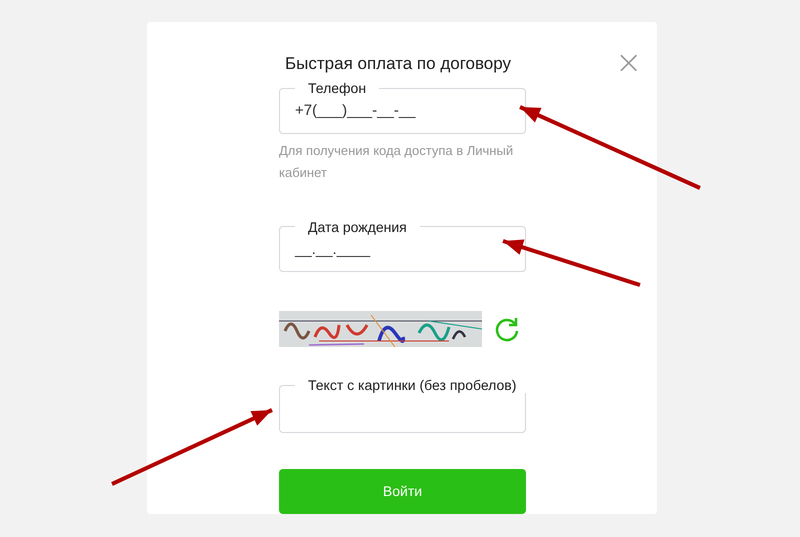 Image resolution: width=800 pixels, height=537 pixels. What do you see at coordinates (337, 88) in the screenshot?
I see `field-label: Телефон` at bounding box center [337, 88].